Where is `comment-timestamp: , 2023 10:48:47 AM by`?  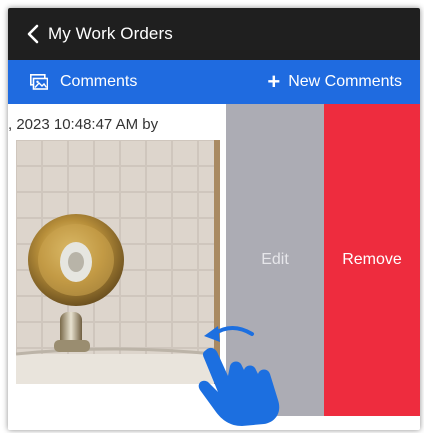
comment-timestamp: , 2023 10:48:47 AM by is located at coordinates (83, 124).